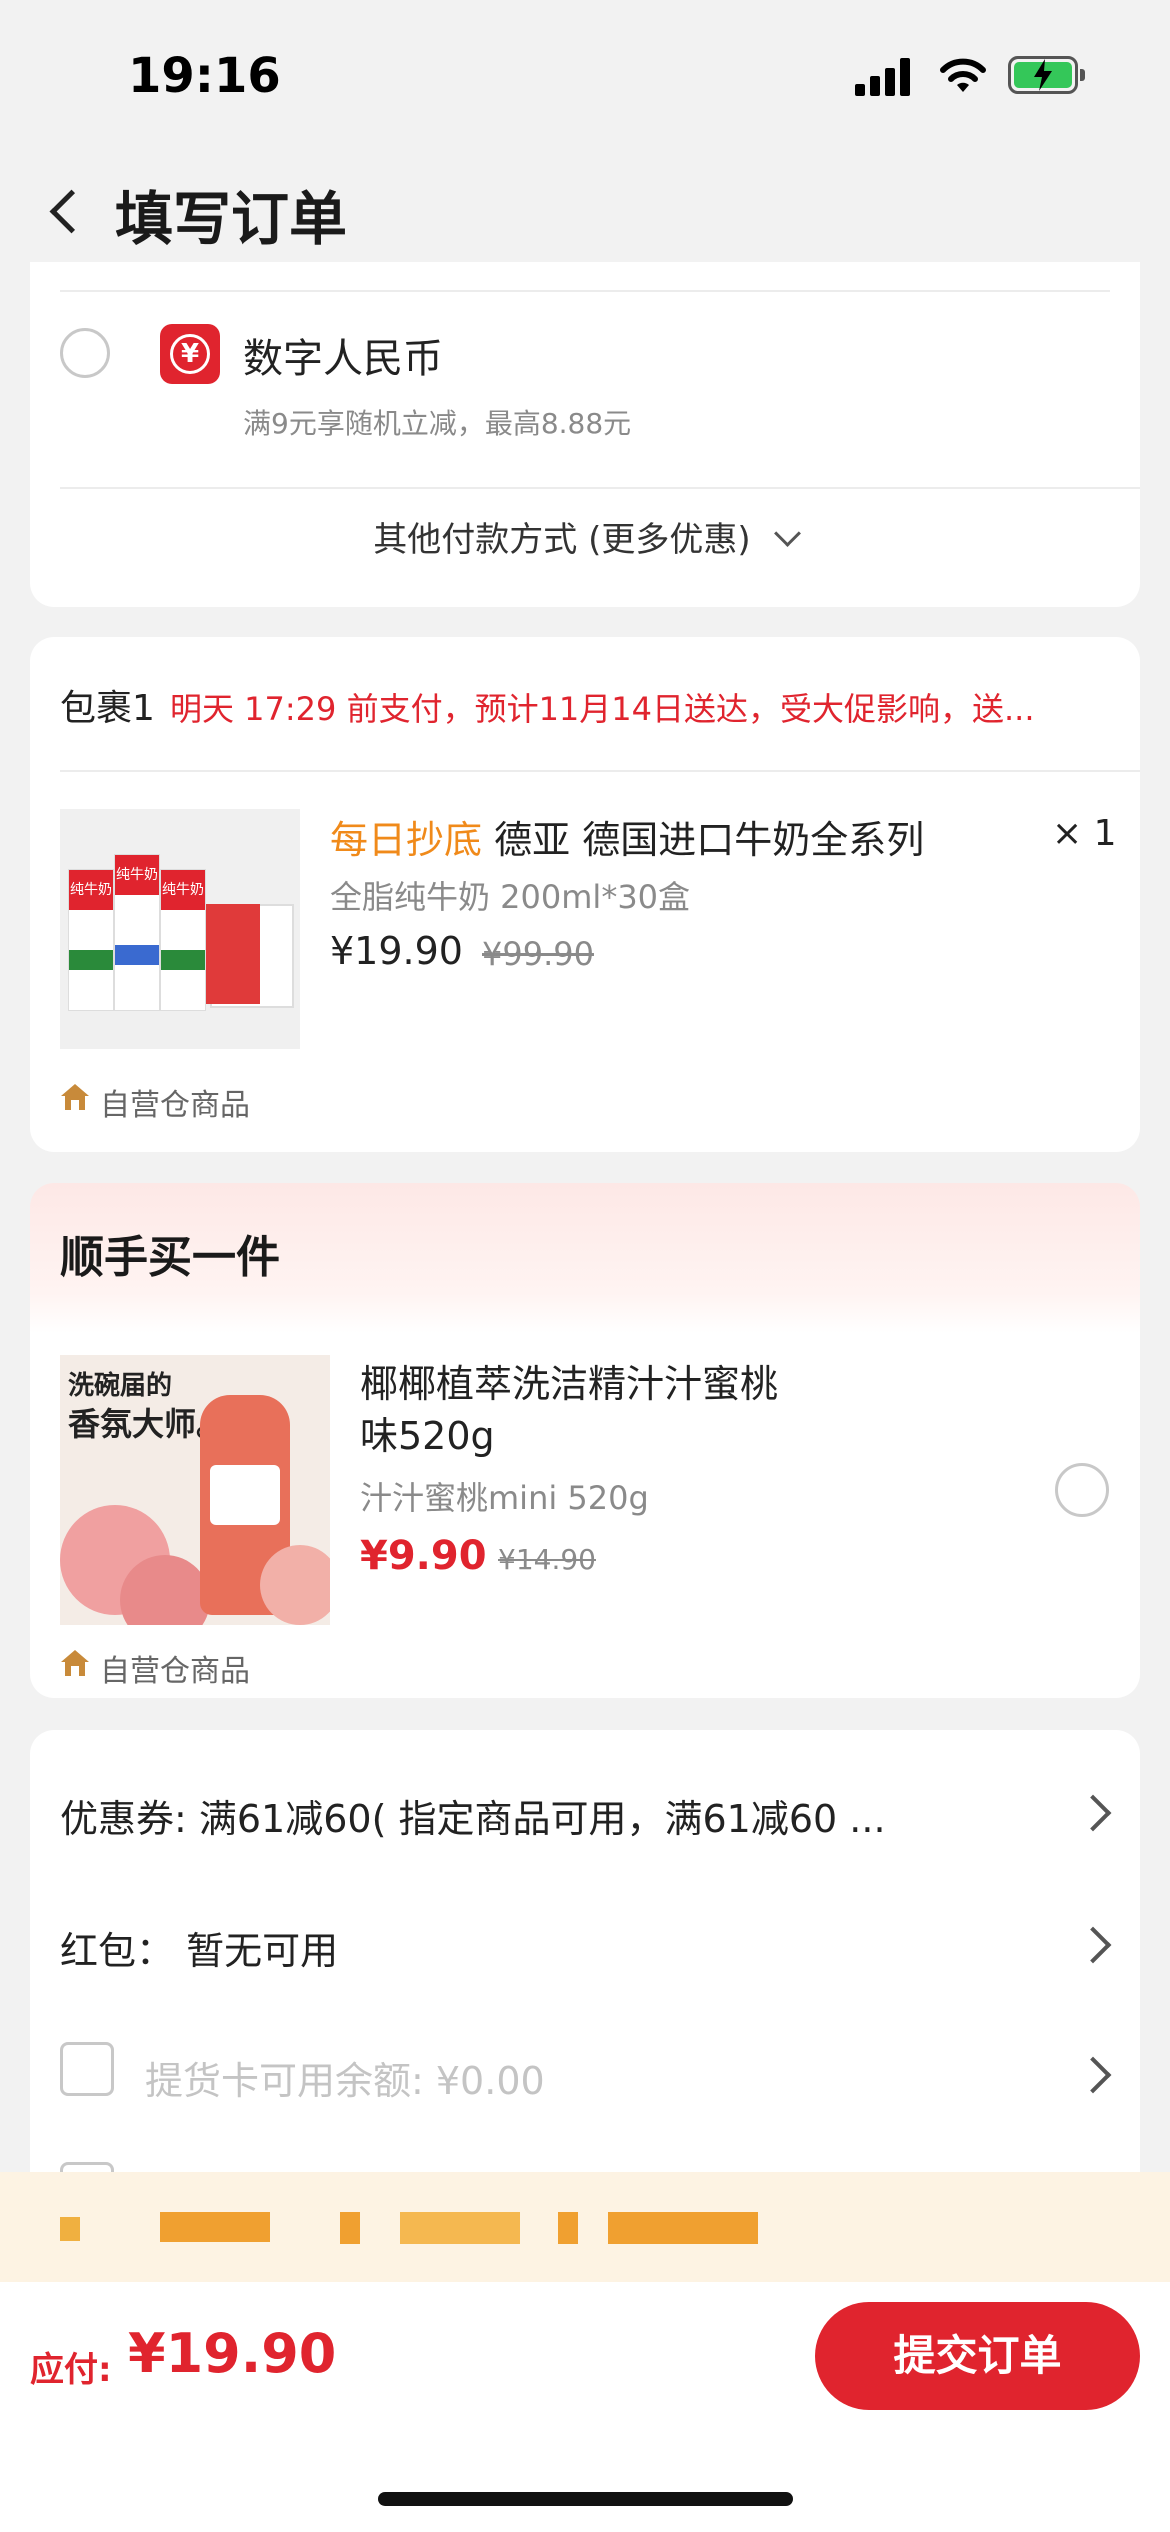 The width and height of the screenshot is (1170, 2532). I want to click on other-payment-methods: 其他付款方式 (更多优惠), so click(585, 542).